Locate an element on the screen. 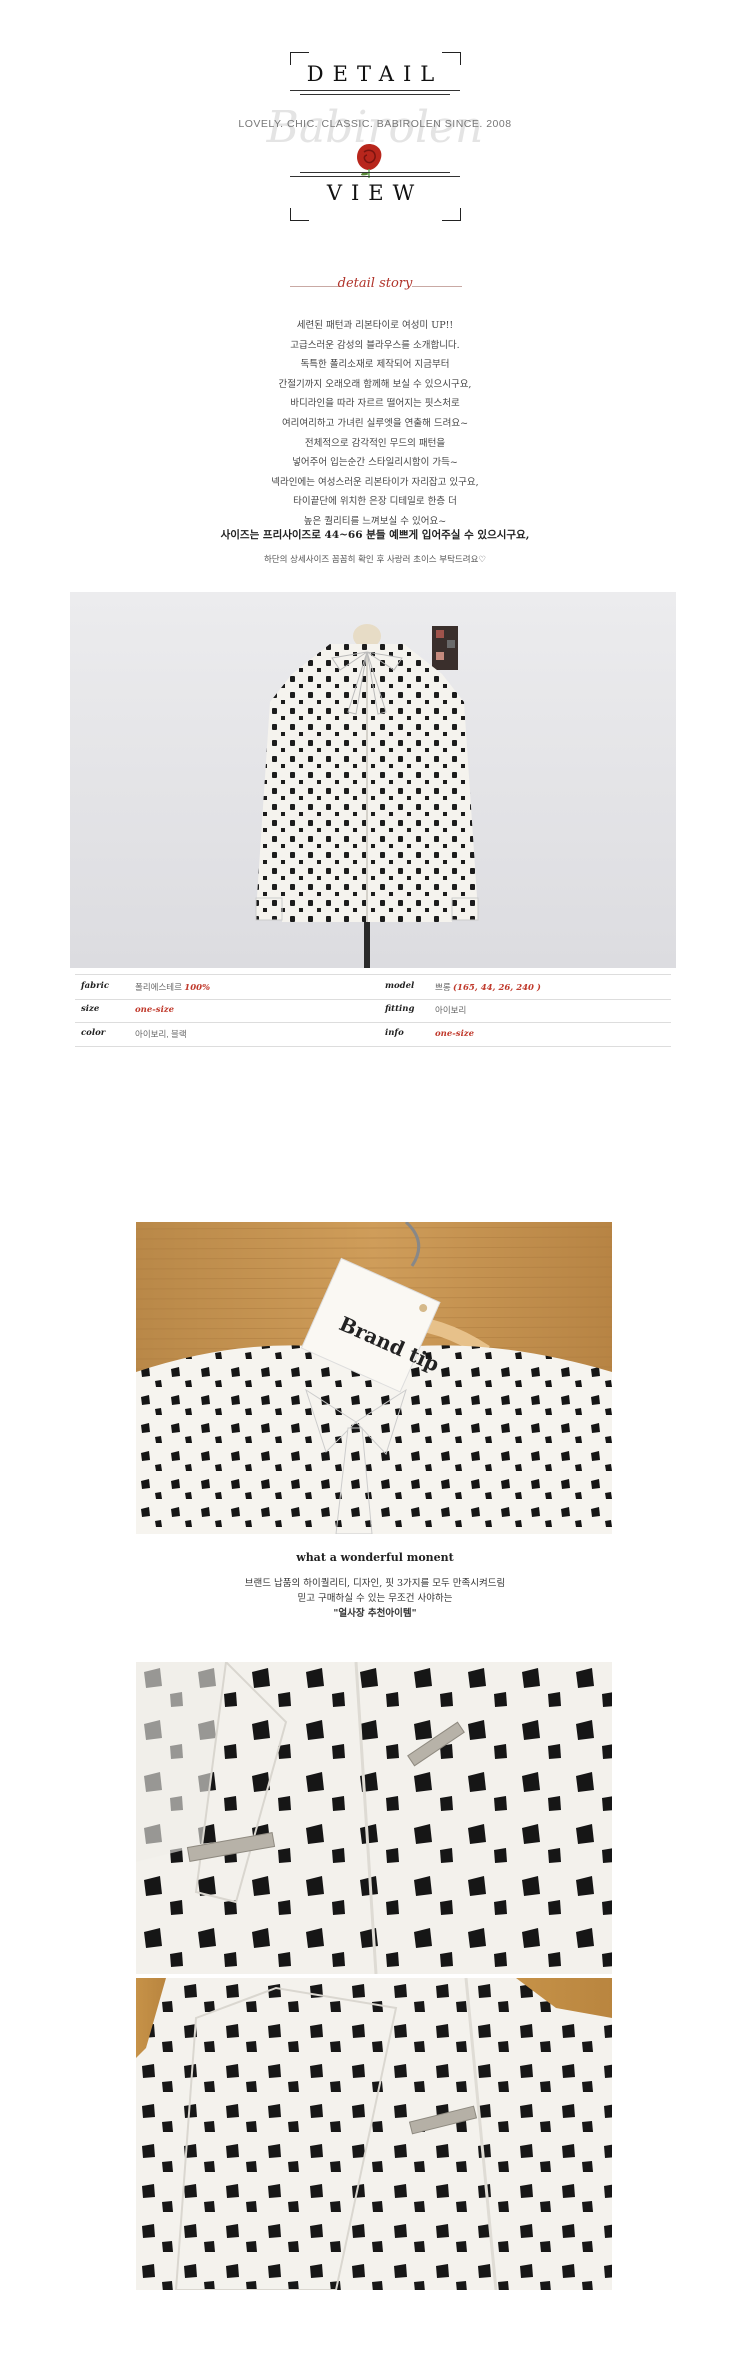 The image size is (750, 2376). moment-line: 브랜드 납품의 하이퀄리티, 디자인, 핏 3가지를 모두 만족시켜드림 is located at coordinates (375, 1583).